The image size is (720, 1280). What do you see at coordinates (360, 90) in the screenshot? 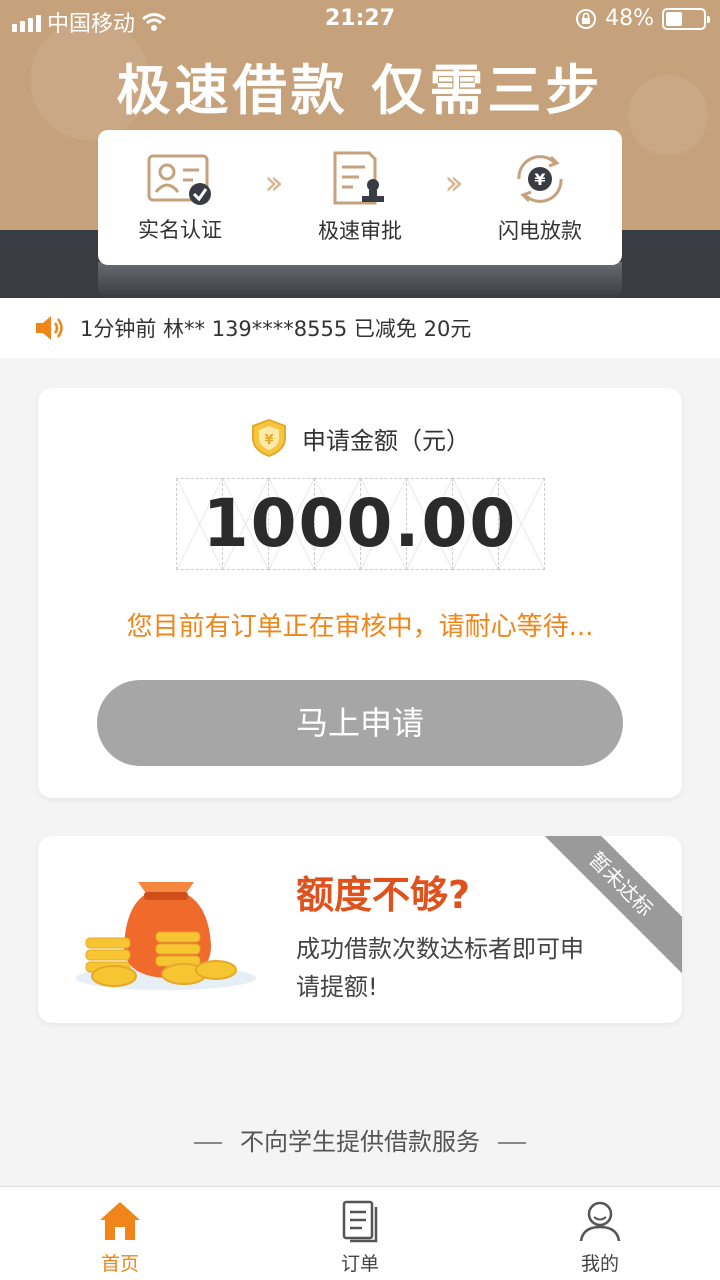
I see `hero-title: 极速借款 仅需三步` at bounding box center [360, 90].